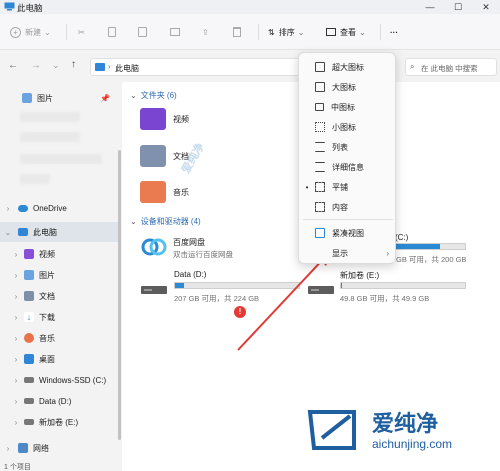 This screenshot has width=500, height=471. What do you see at coordinates (36, 65) in the screenshot?
I see `forward-arrow-icon: →` at bounding box center [36, 65].